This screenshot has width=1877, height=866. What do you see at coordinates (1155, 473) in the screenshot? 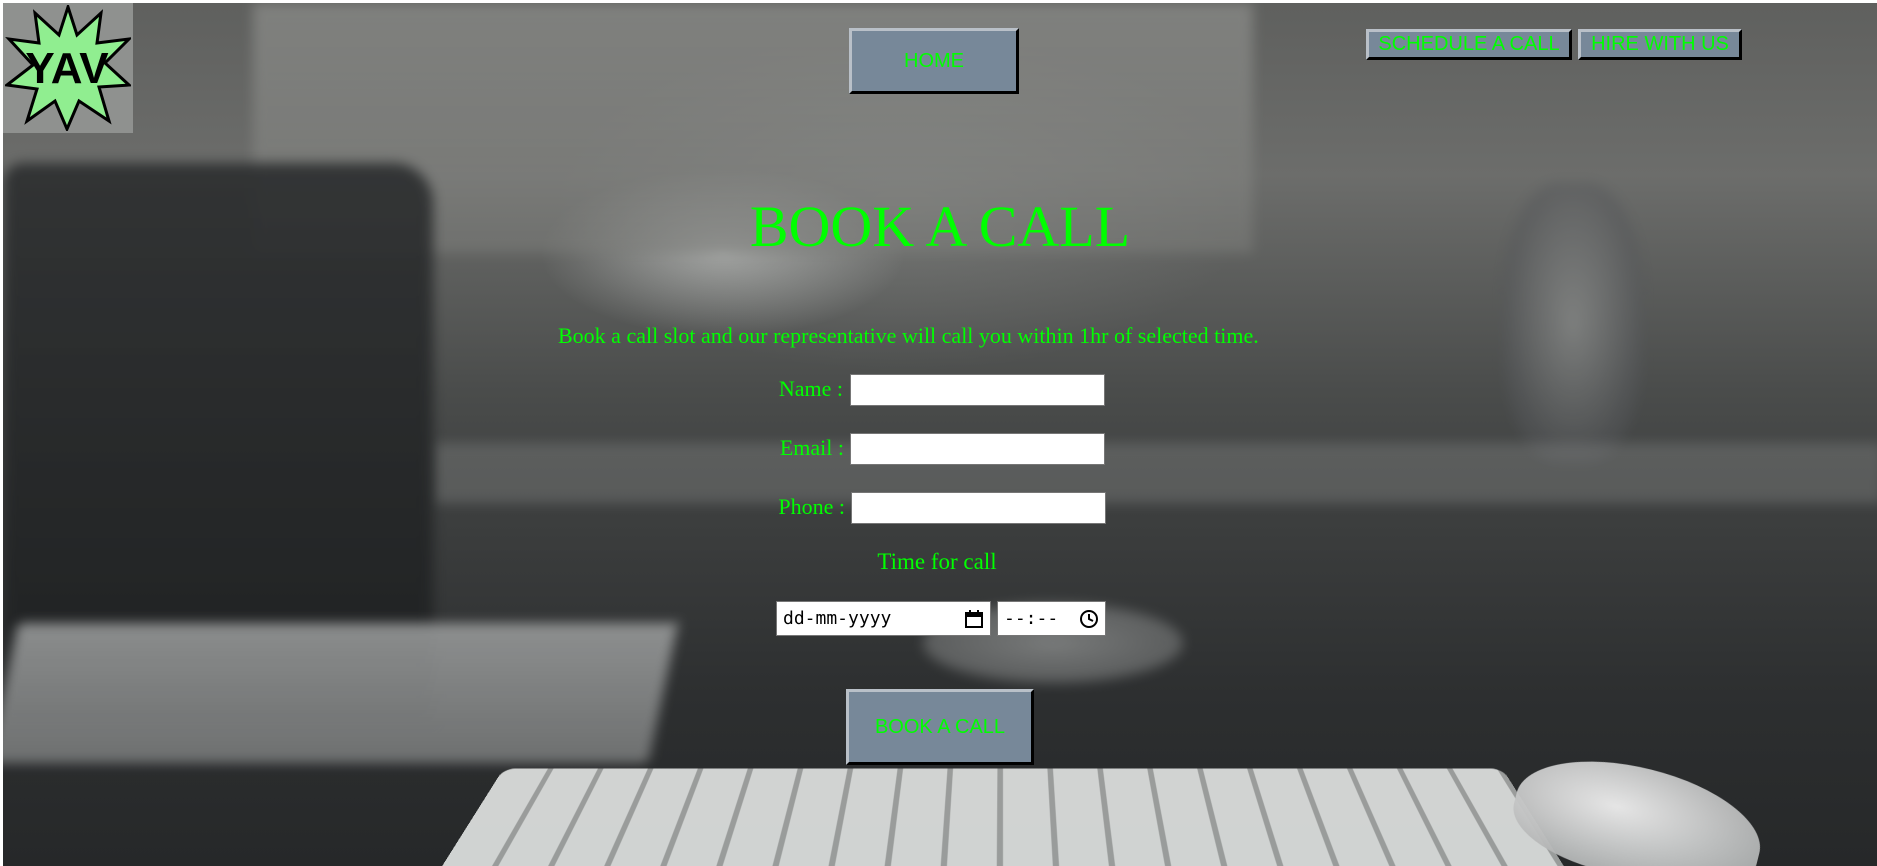
I see `background-desk-decor` at bounding box center [1155, 473].